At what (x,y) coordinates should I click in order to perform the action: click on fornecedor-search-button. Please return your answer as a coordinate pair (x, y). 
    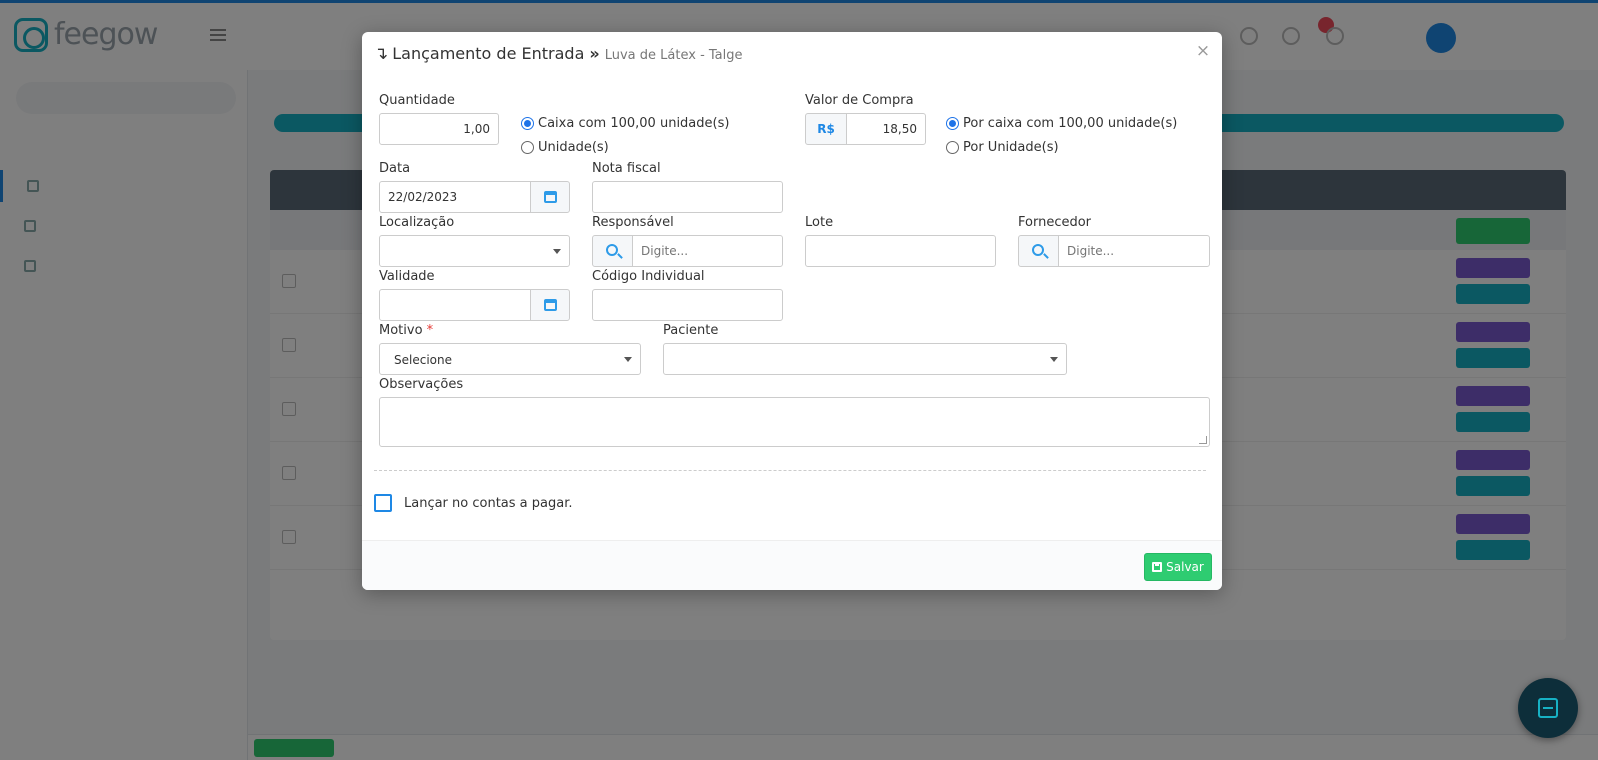
    Looking at the image, I should click on (1038, 251).